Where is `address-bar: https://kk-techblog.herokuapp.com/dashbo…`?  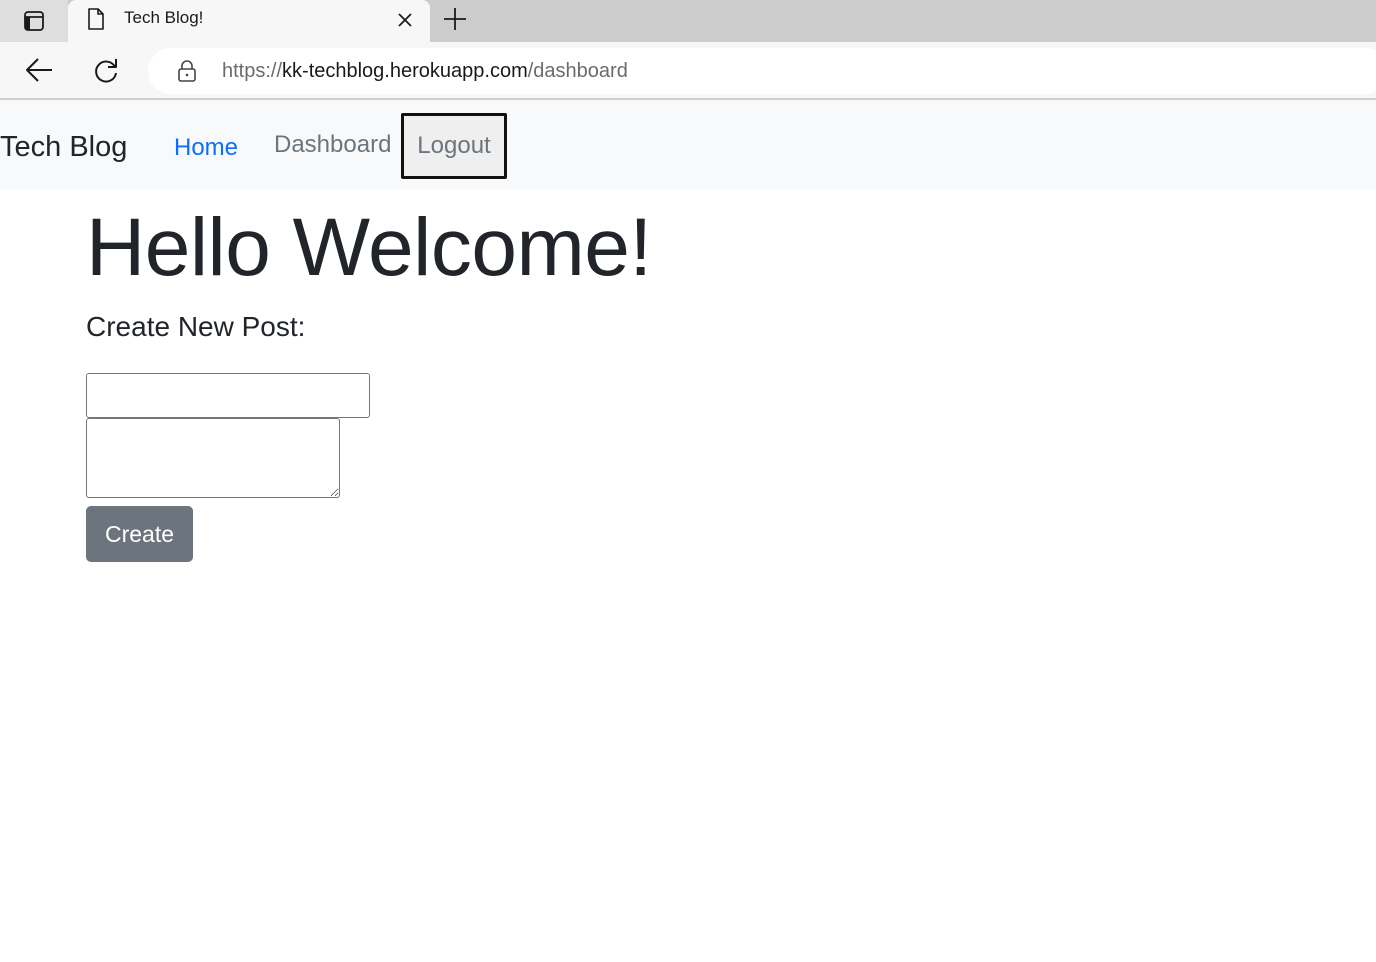 address-bar: https://kk-techblog.herokuapp.com/dashbo… is located at coordinates (762, 71).